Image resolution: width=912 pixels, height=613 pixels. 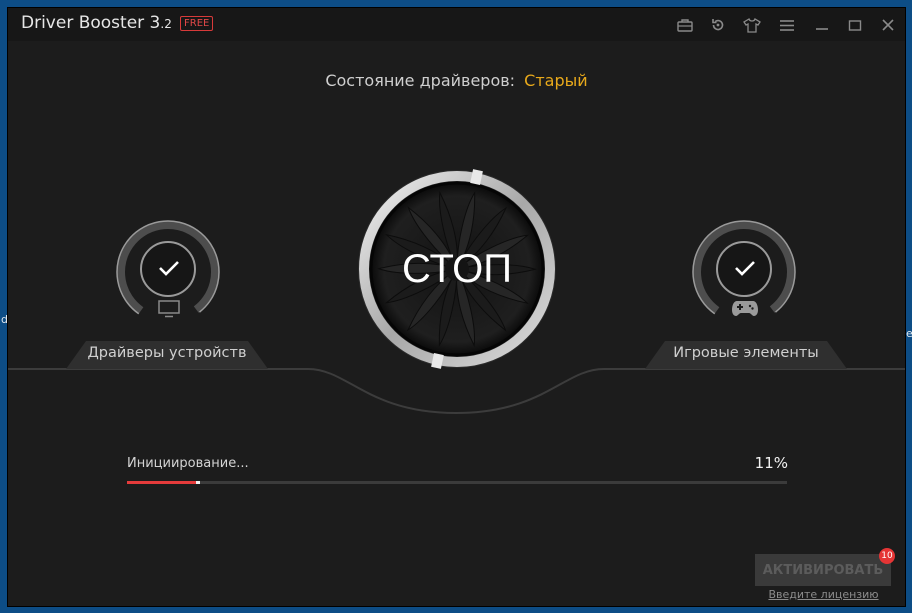 I want to click on gamepad-icon, so click(x=745, y=308).